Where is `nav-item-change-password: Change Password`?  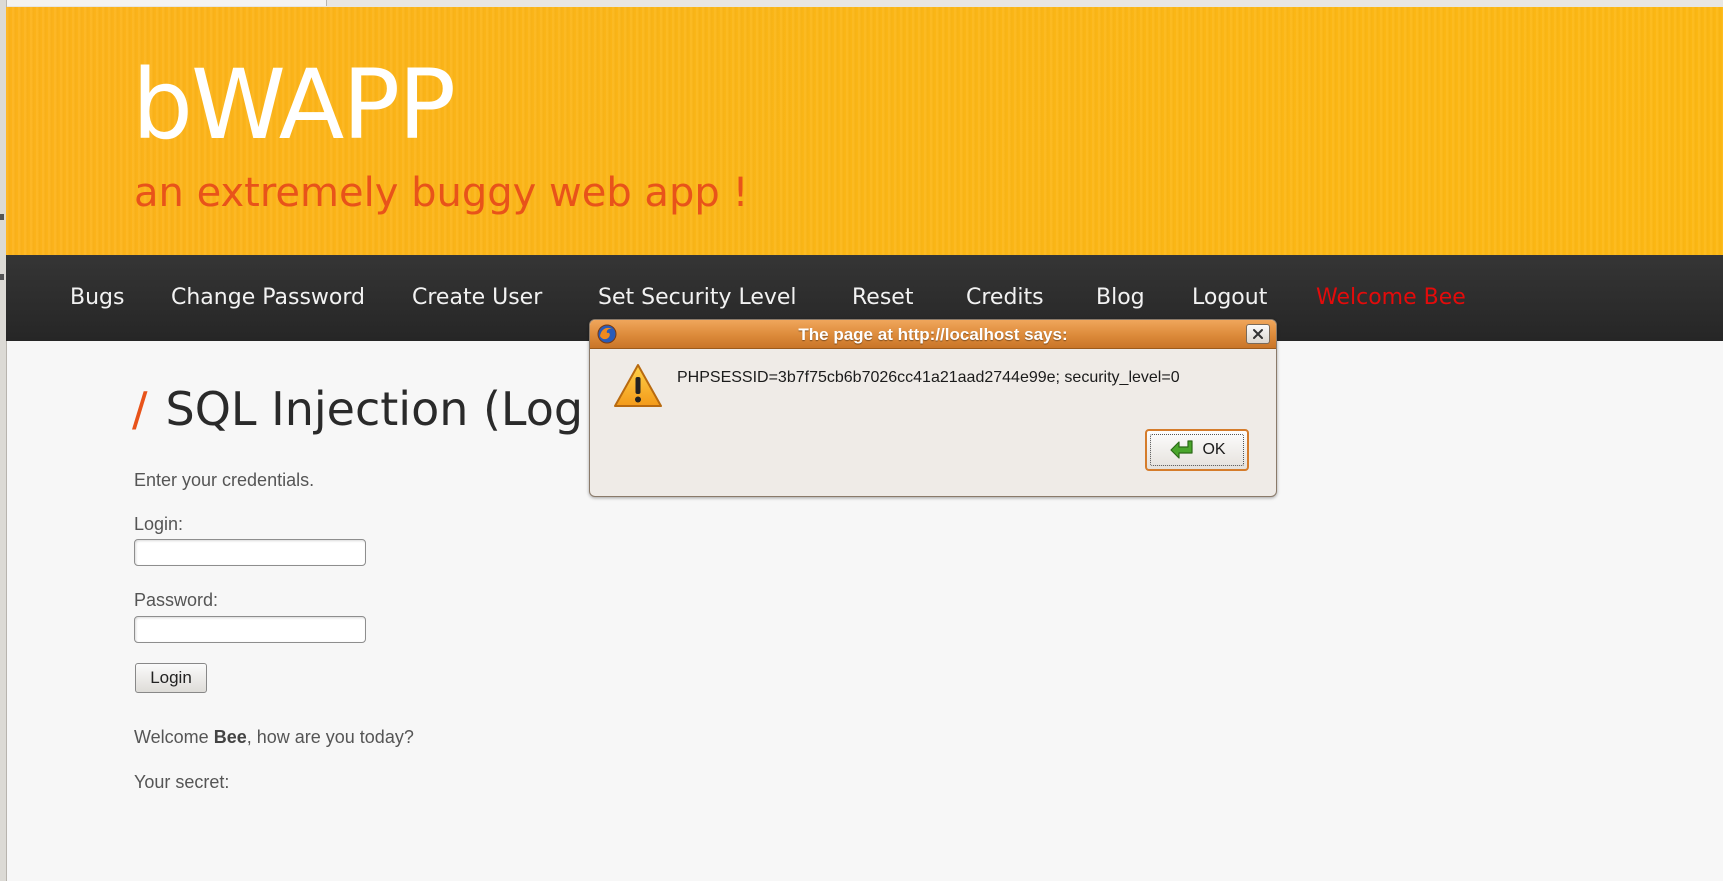 nav-item-change-password: Change Password is located at coordinates (268, 297).